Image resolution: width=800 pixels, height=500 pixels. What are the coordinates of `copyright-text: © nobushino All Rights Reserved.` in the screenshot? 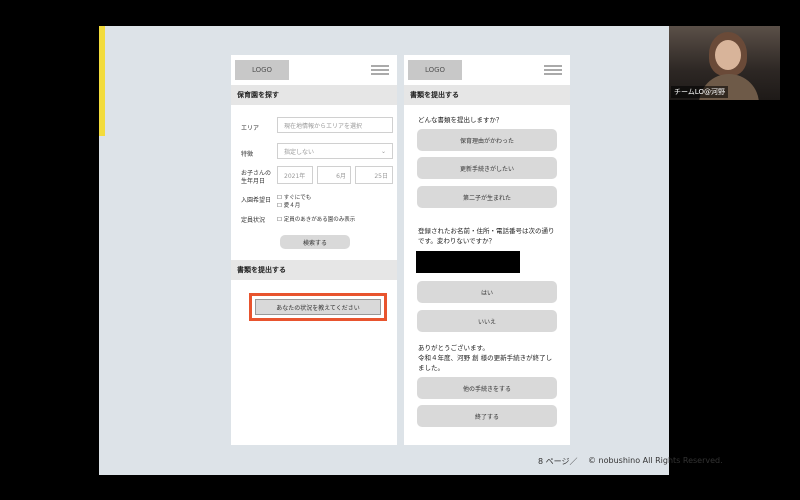 It's located at (655, 460).